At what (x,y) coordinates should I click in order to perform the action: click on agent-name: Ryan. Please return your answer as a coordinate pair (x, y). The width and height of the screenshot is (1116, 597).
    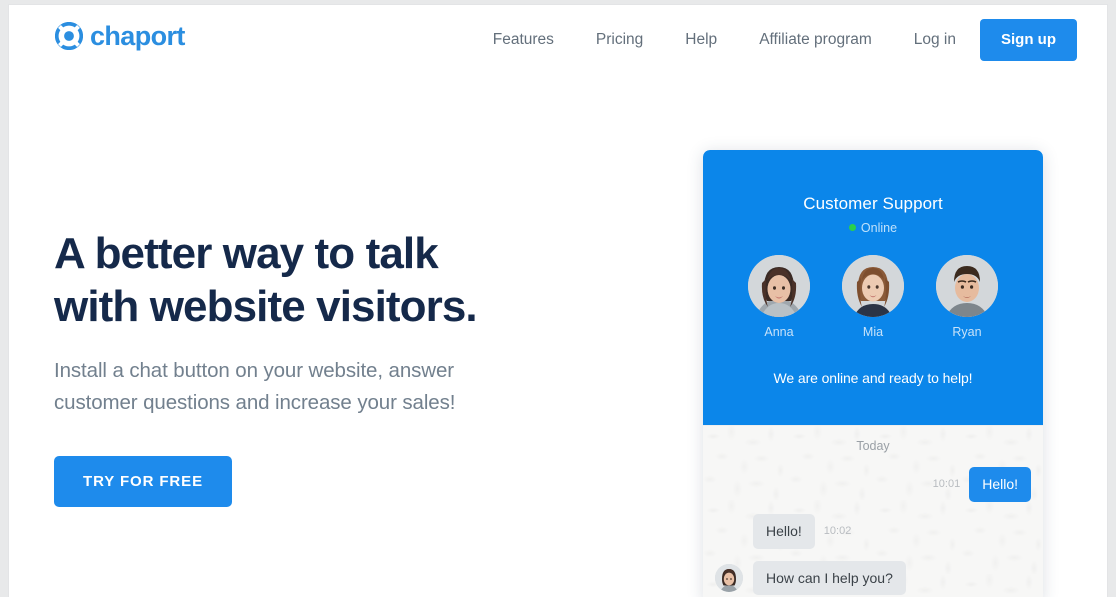
    Looking at the image, I should click on (967, 332).